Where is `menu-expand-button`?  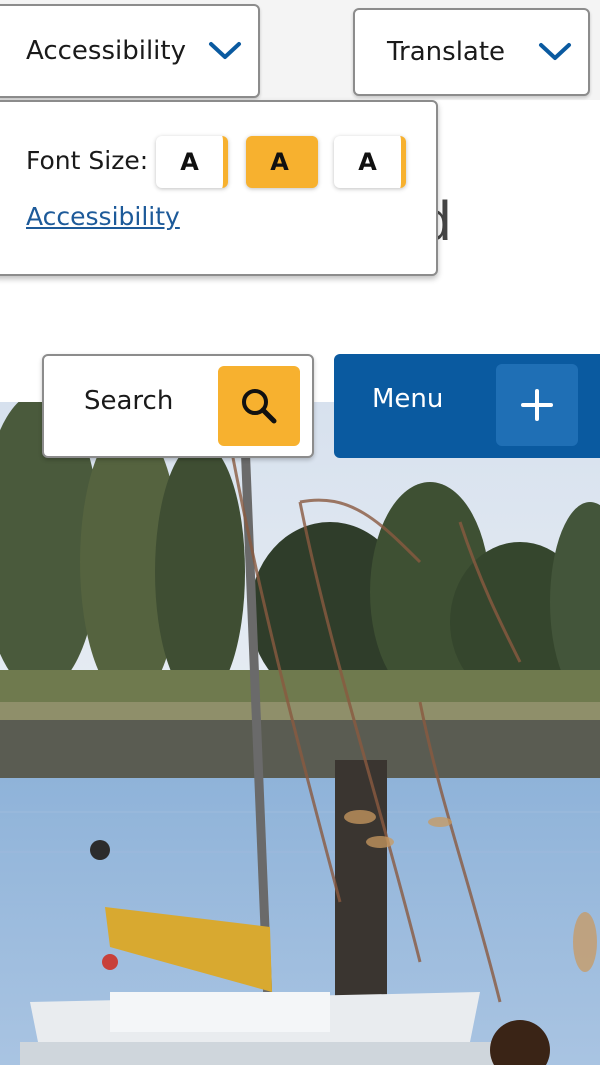
menu-expand-button is located at coordinates (537, 405).